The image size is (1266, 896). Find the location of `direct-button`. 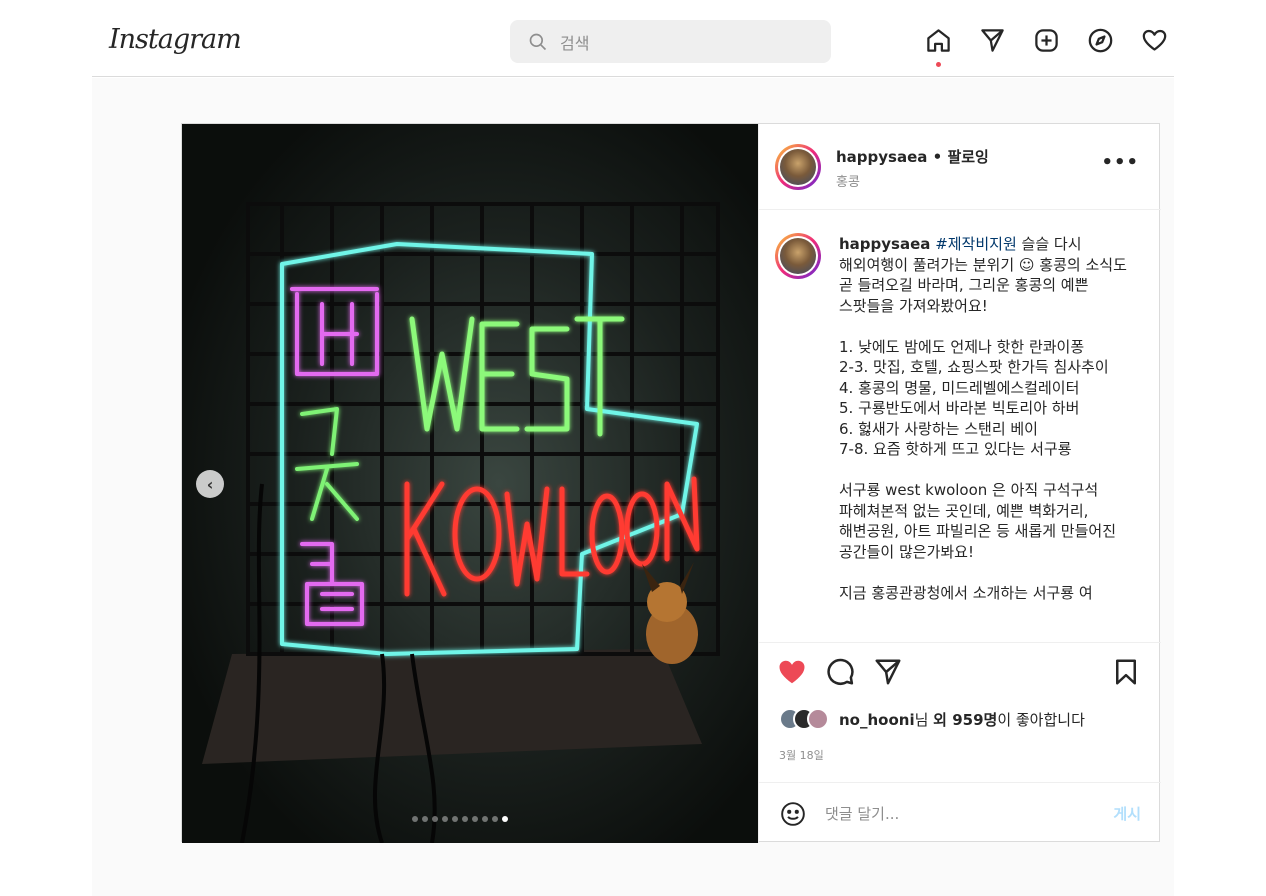

direct-button is located at coordinates (992, 40).